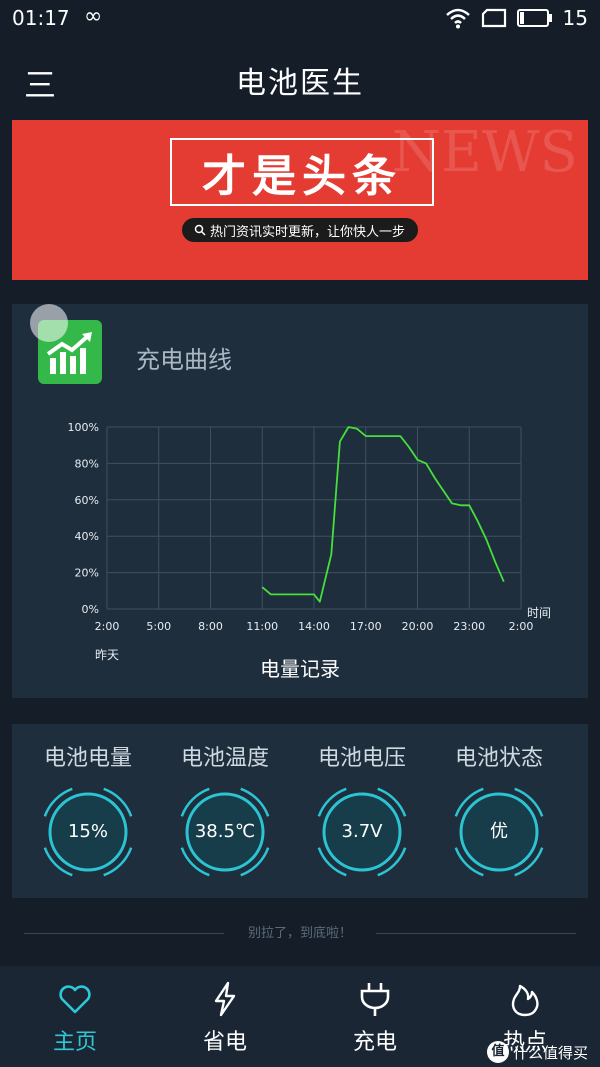 The width and height of the screenshot is (600, 1067). Describe the element at coordinates (539, 613) in the screenshot. I see `x-axis-unit-label: 时间` at that location.